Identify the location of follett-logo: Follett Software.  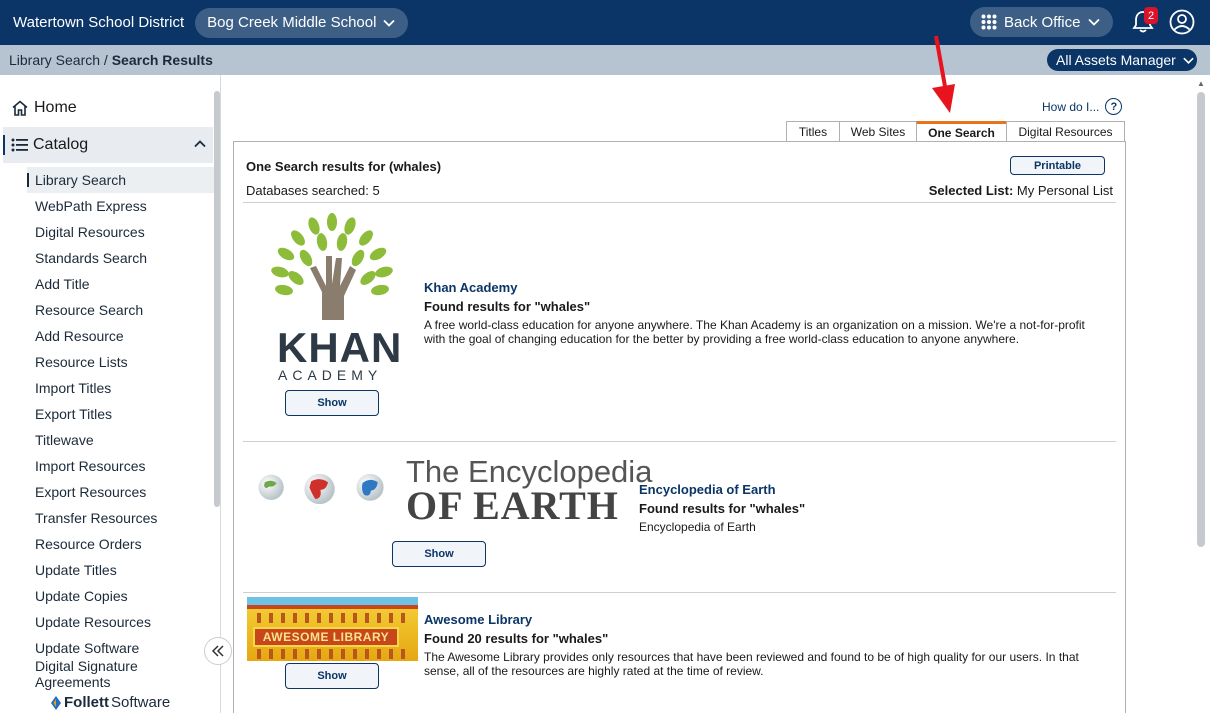
(110, 702).